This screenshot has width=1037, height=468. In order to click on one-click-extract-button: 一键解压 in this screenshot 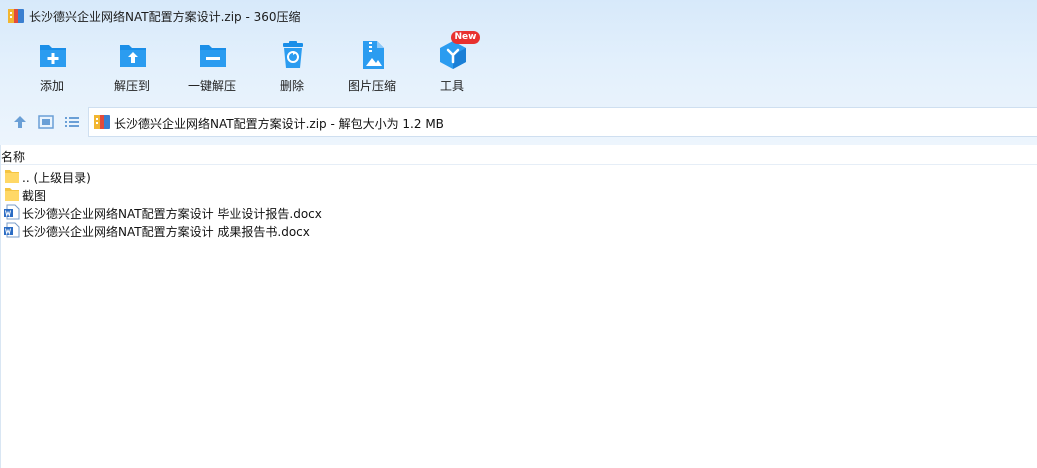, I will do `click(212, 68)`.